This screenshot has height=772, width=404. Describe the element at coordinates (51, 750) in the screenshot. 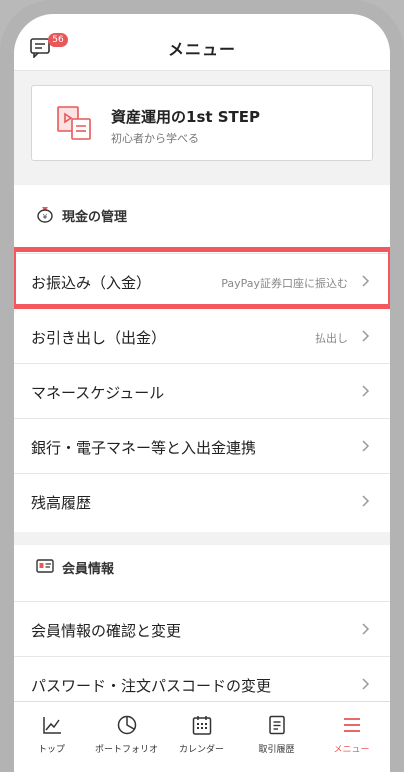

I see `tab-label: トップ` at that location.